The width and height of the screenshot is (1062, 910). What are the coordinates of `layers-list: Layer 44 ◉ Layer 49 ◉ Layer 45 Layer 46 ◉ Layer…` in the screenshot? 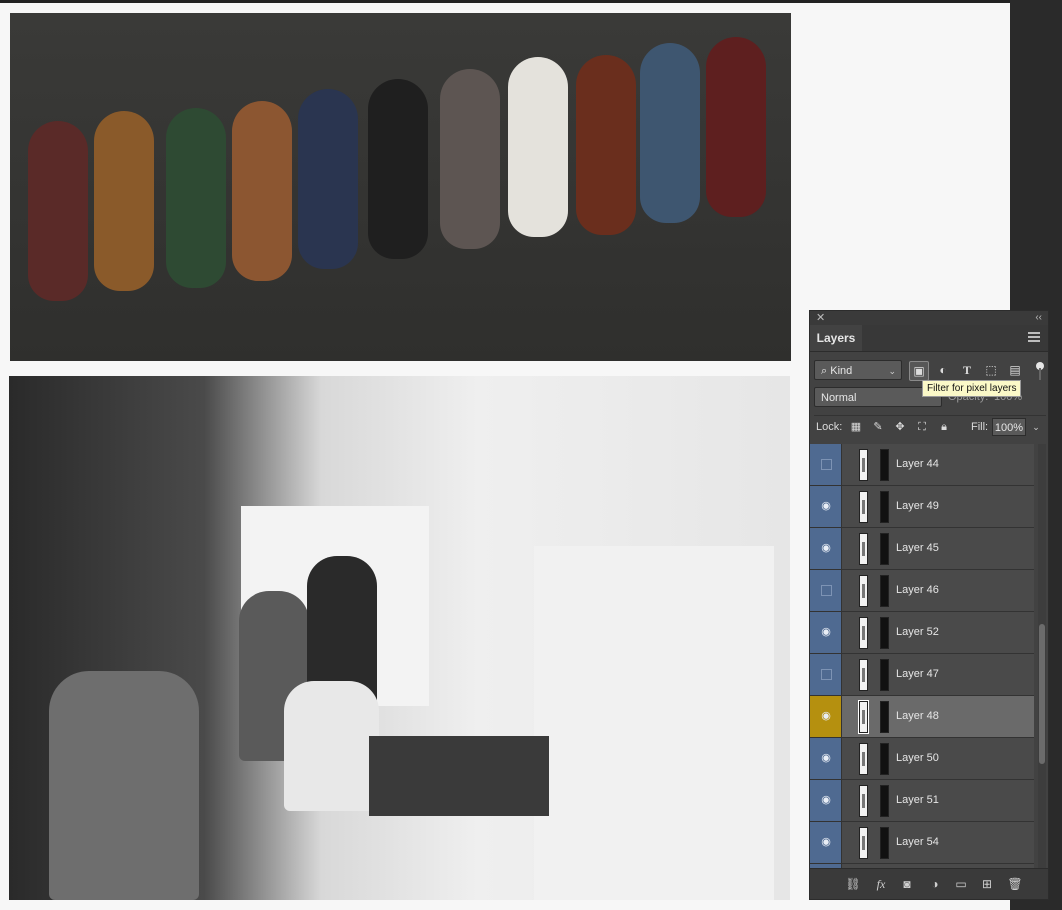 It's located at (922, 656).